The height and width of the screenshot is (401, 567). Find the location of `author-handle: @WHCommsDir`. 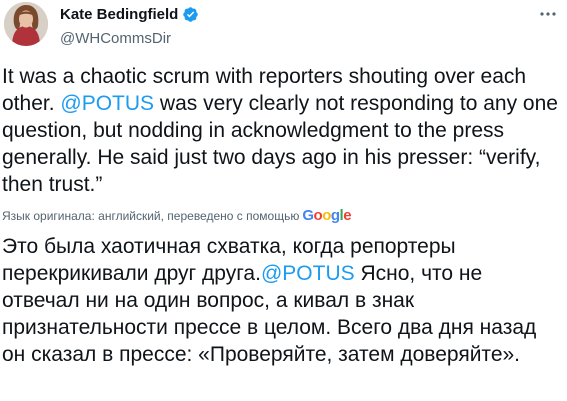

author-handle: @WHCommsDir is located at coordinates (115, 38).